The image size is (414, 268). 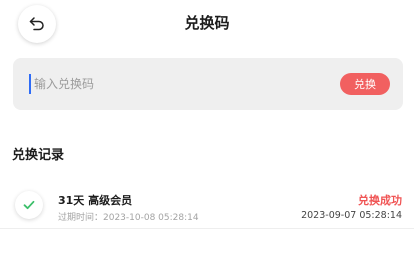 What do you see at coordinates (179, 84) in the screenshot?
I see `redeem-code-input` at bounding box center [179, 84].